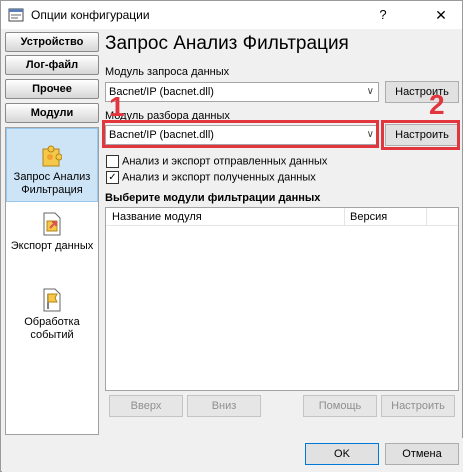 The height and width of the screenshot is (472, 463). I want to click on nav-item-event-handling: Обработка событий, so click(52, 318).